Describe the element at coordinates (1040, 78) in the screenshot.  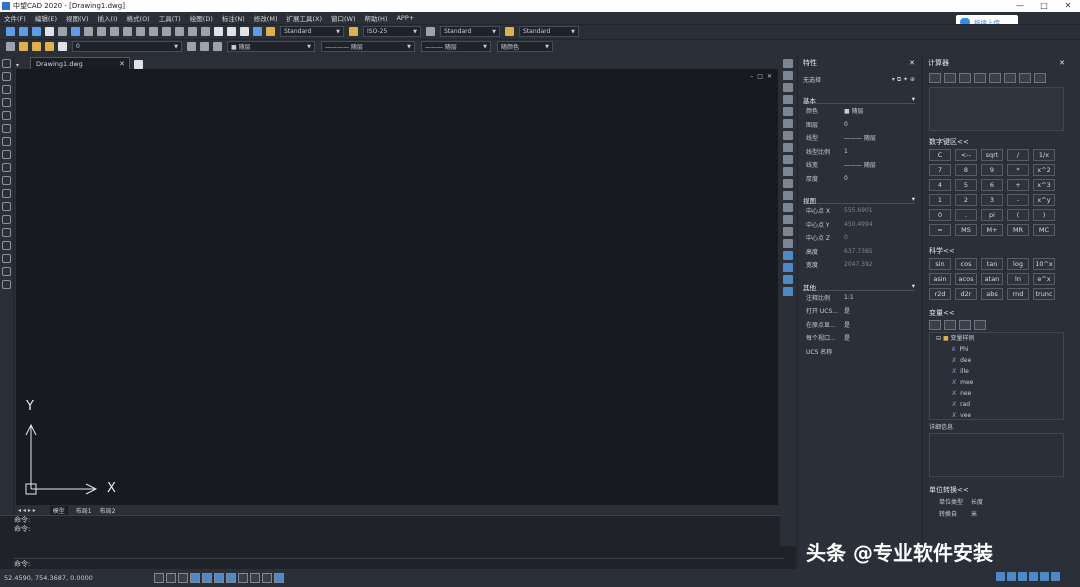
I see `help-icon` at that location.